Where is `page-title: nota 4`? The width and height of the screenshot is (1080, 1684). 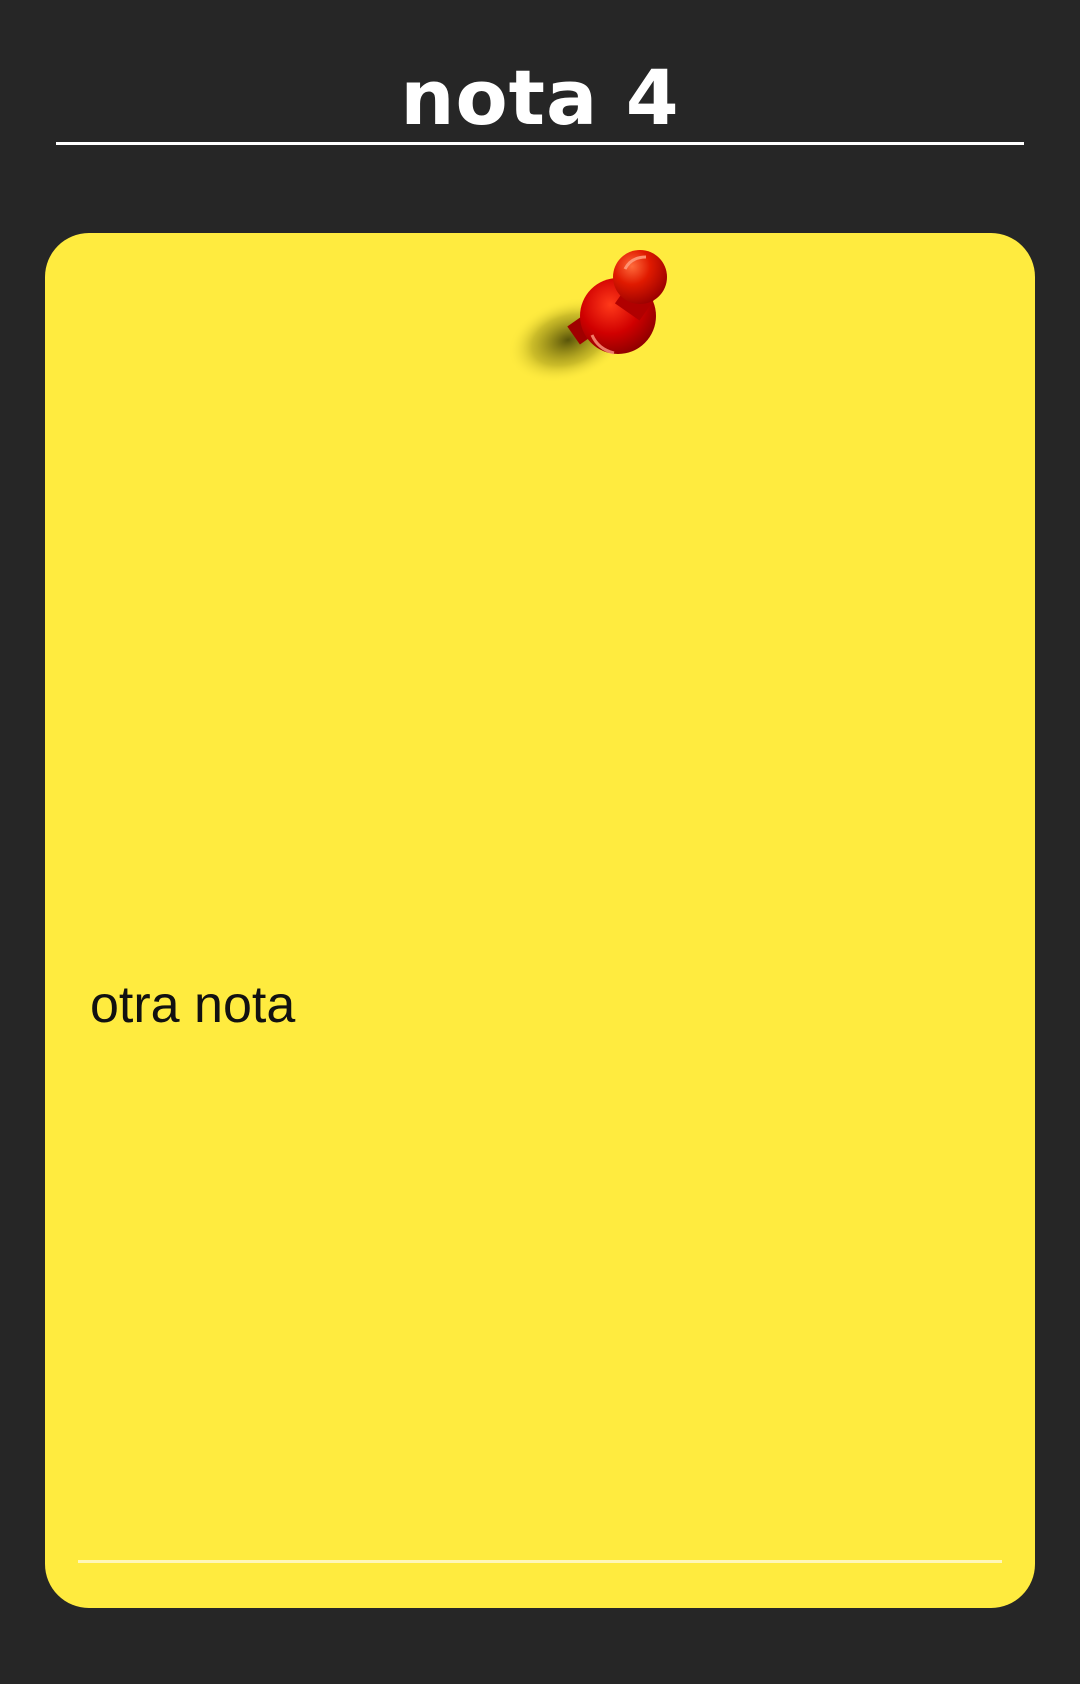 page-title: nota 4 is located at coordinates (540, 97).